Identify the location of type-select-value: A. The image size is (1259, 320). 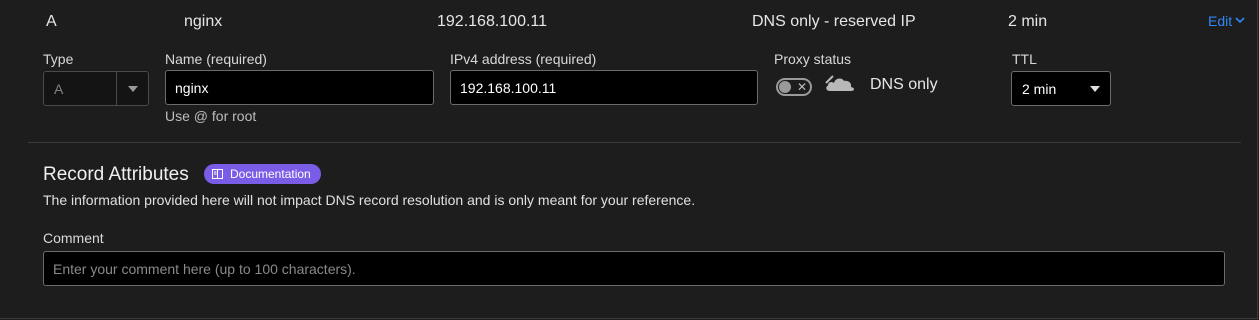
(59, 88).